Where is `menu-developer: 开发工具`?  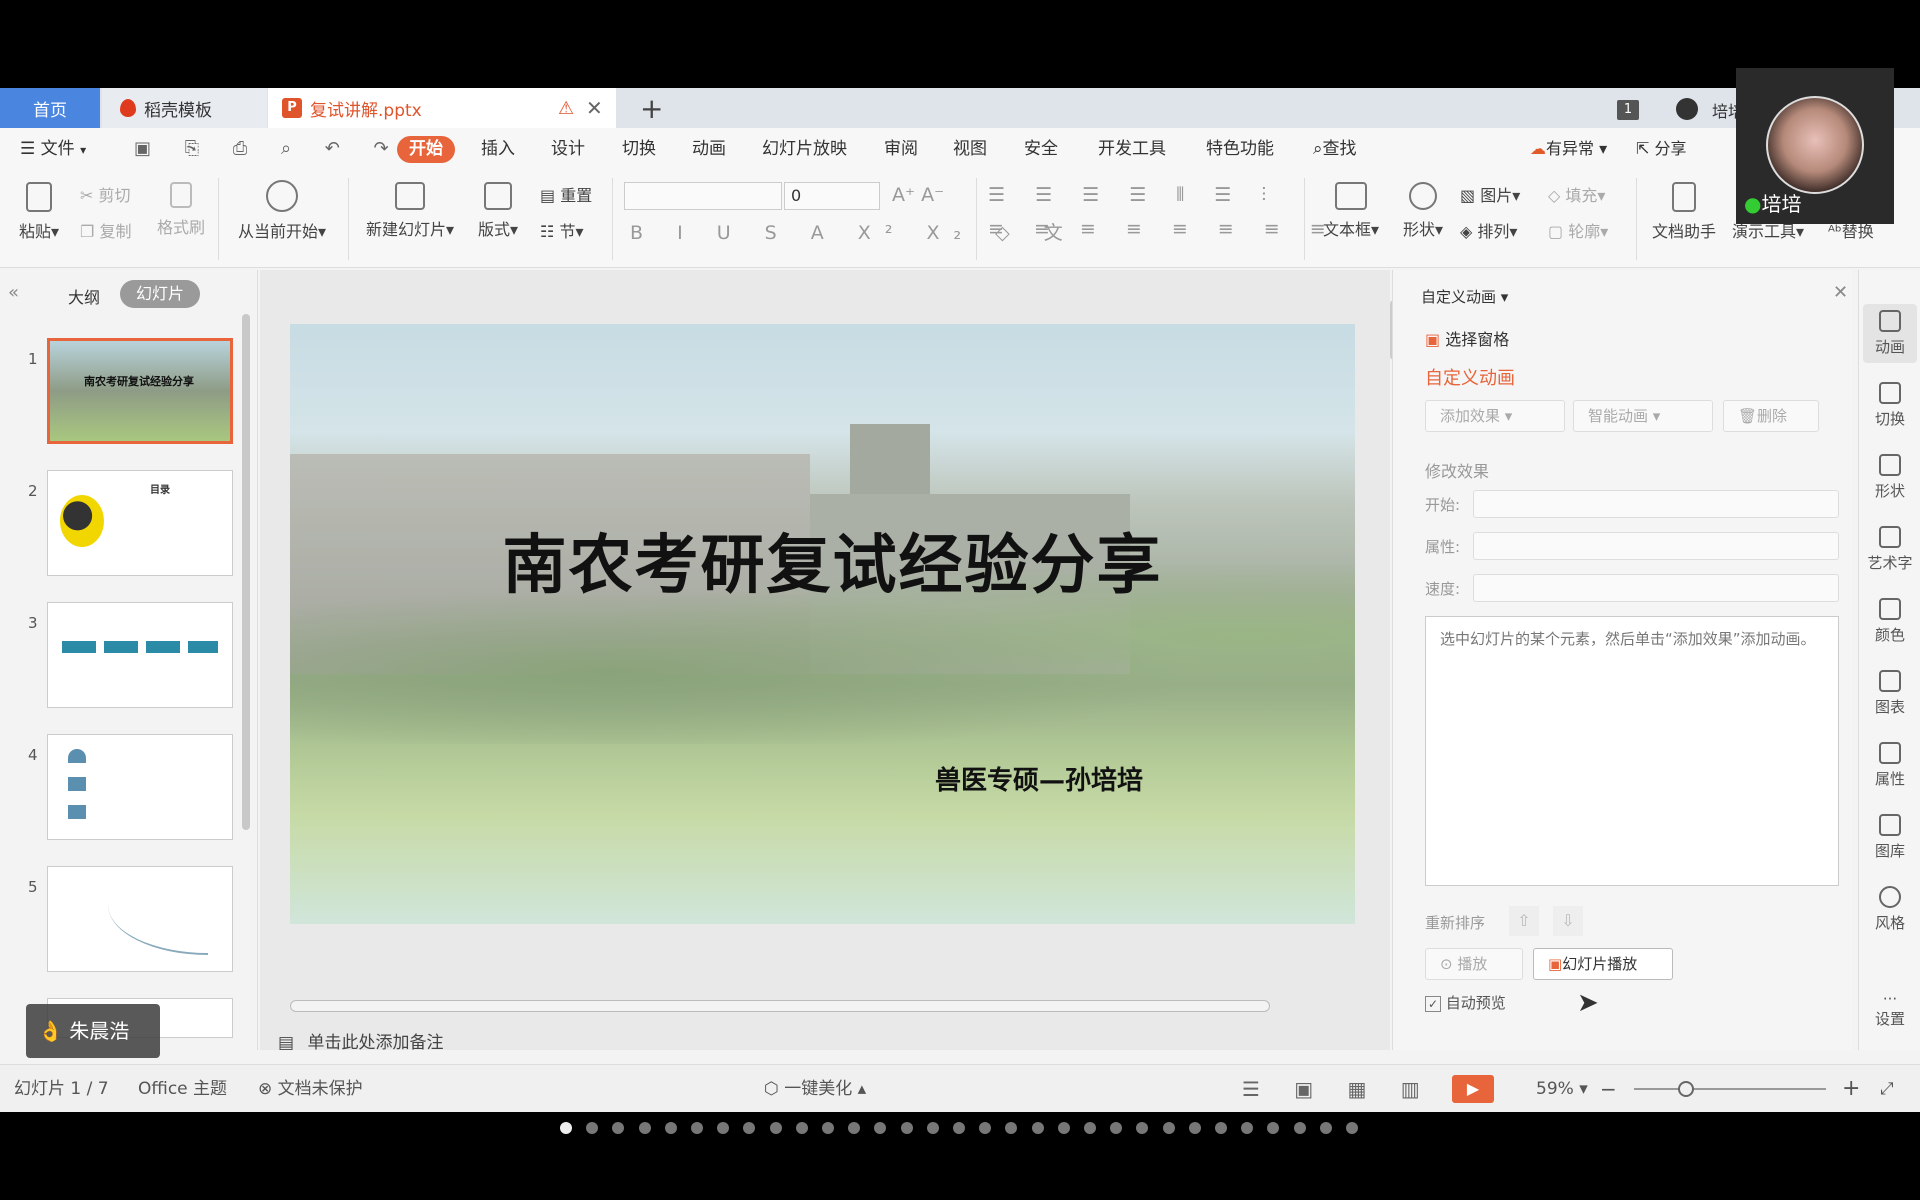 menu-developer: 开发工具 is located at coordinates (1132, 149).